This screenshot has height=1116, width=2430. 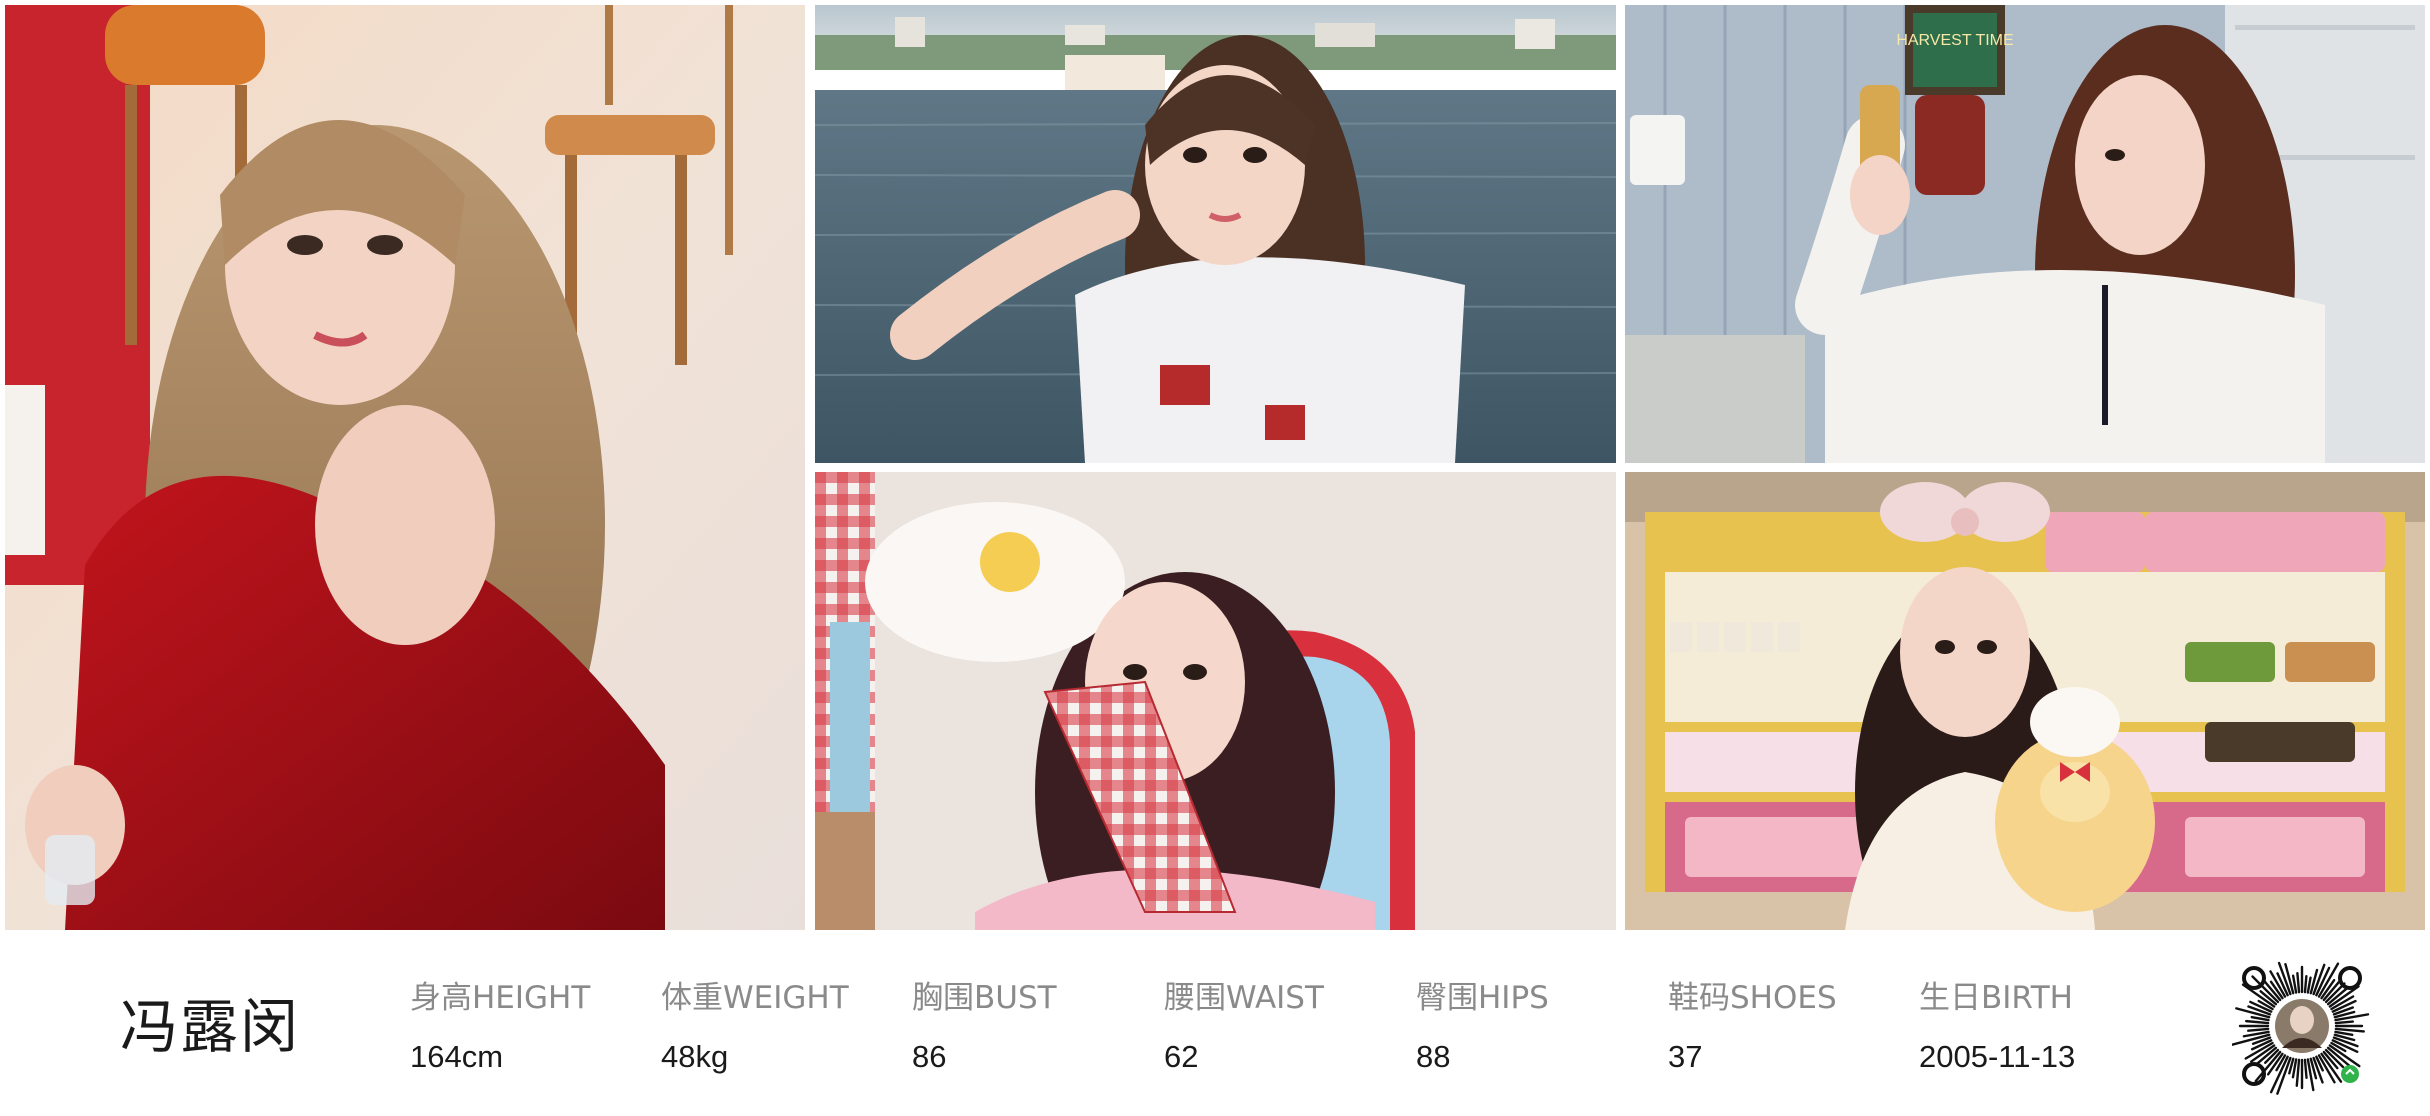 I want to click on harvest-sign-text: HARVEST TIME, so click(x=1954, y=40).